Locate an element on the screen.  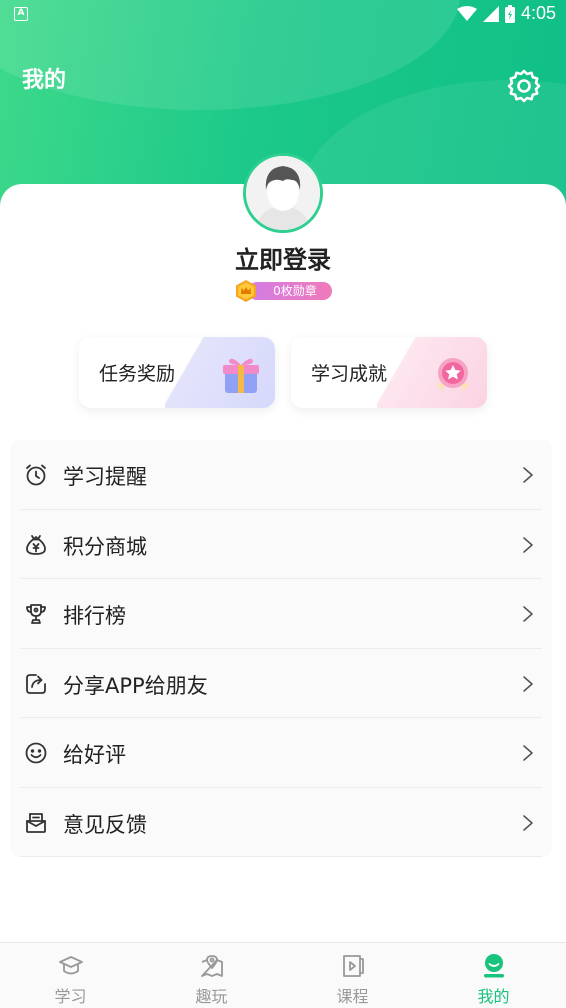
menu-item-leaderboard: 排行榜 is located at coordinates (281, 614).